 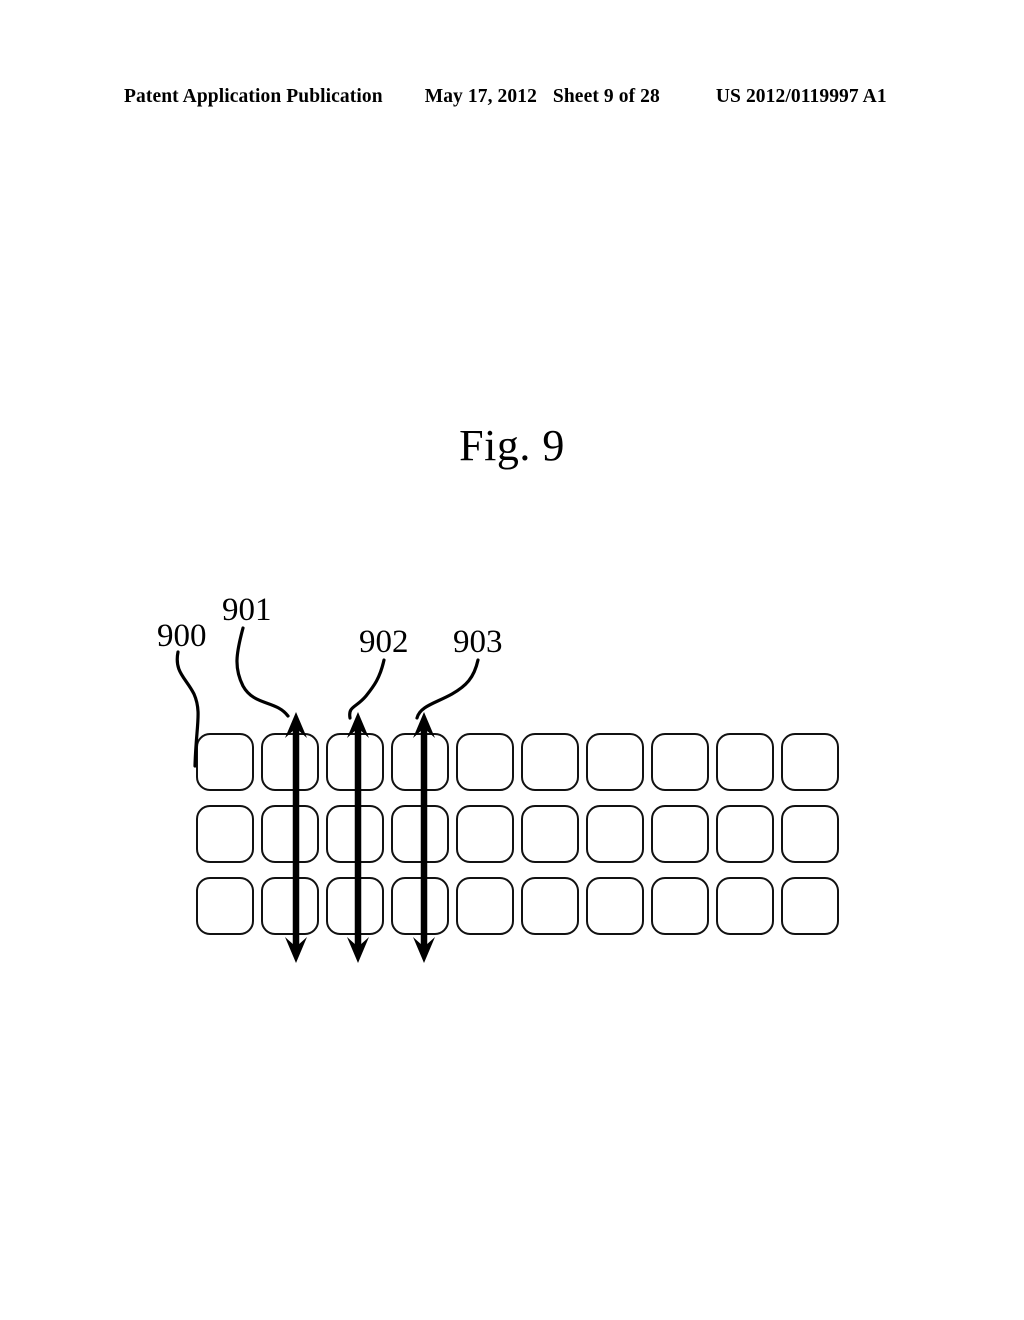 I want to click on reference-numeral-902: 902, so click(x=384, y=642).